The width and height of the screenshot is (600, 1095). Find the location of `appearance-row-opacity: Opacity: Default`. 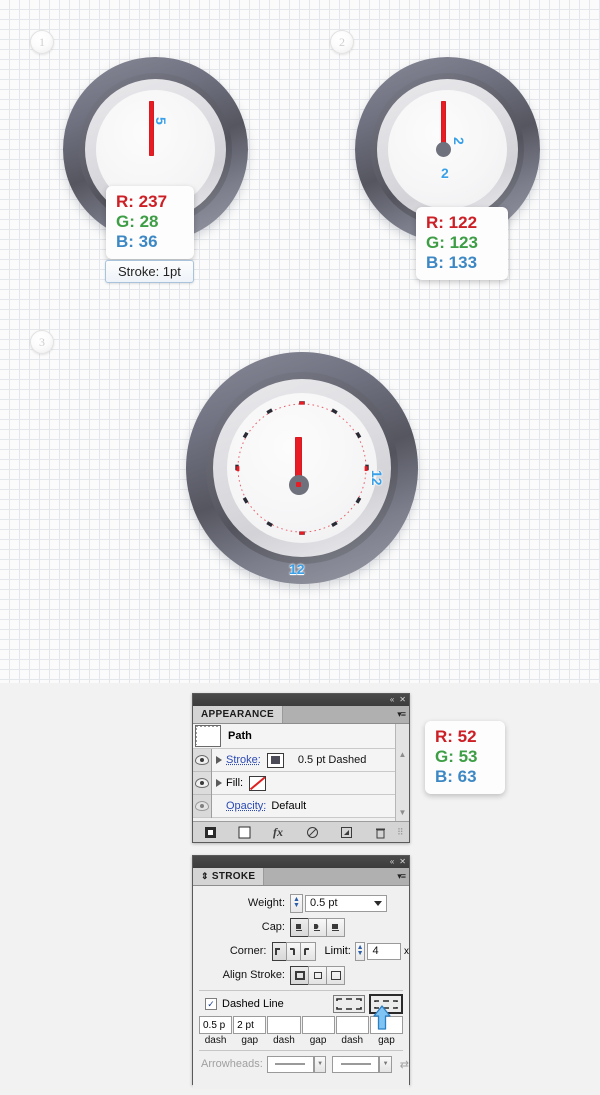

appearance-row-opacity: Opacity: Default is located at coordinates (303, 806).